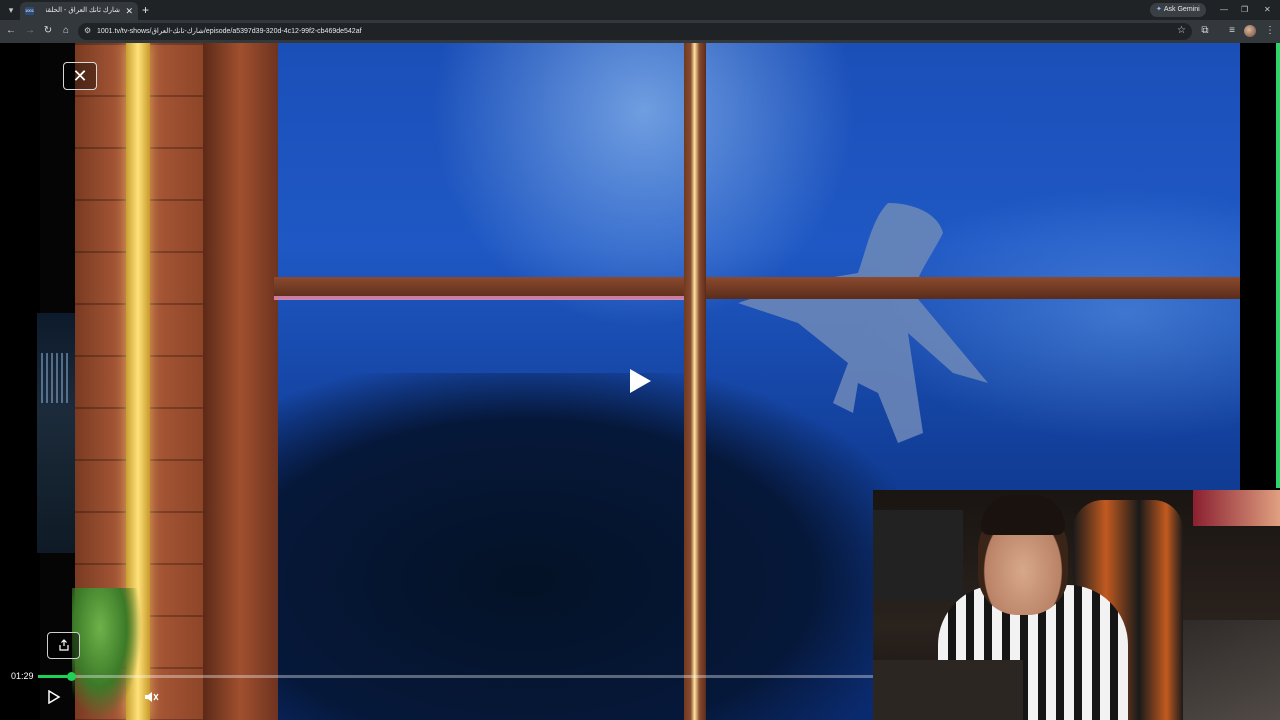  I want to click on close-icon: ✕, so click(80, 76).